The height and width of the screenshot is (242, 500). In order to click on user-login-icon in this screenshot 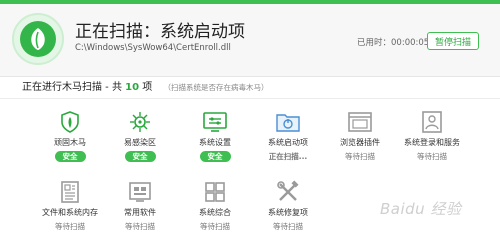, I will do `click(432, 122)`.